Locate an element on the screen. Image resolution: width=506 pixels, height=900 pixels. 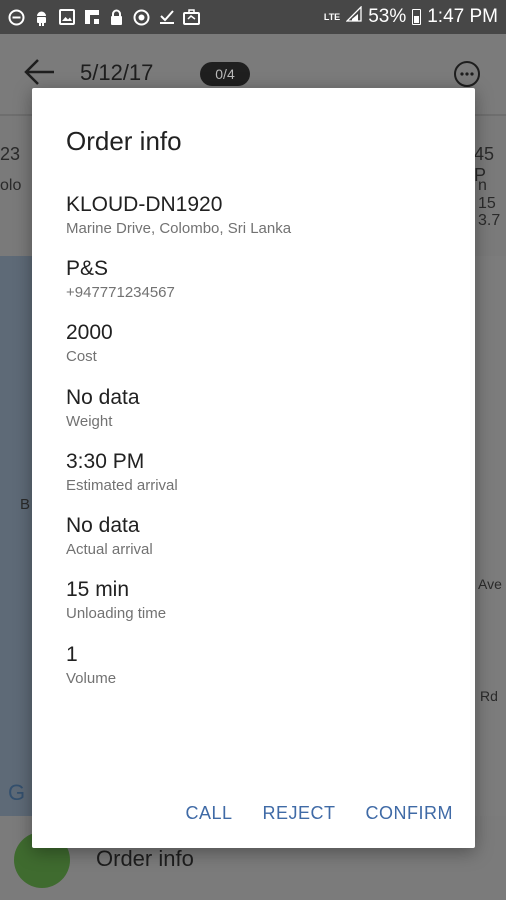
item-label: Volume is located at coordinates (91, 678).